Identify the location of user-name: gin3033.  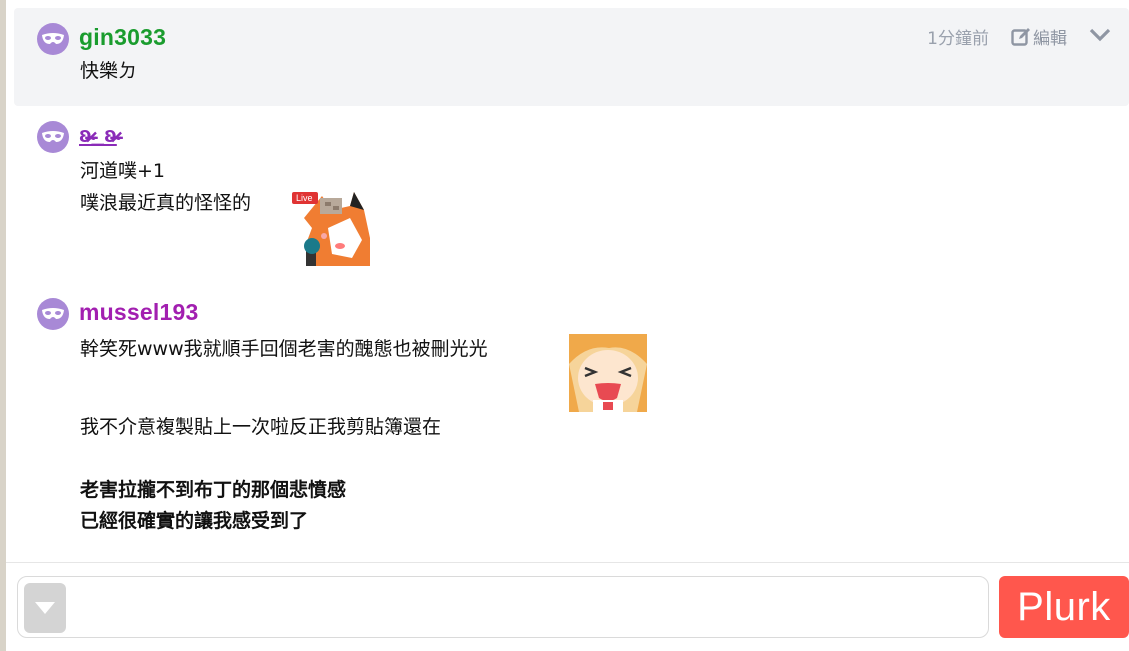
(122, 37).